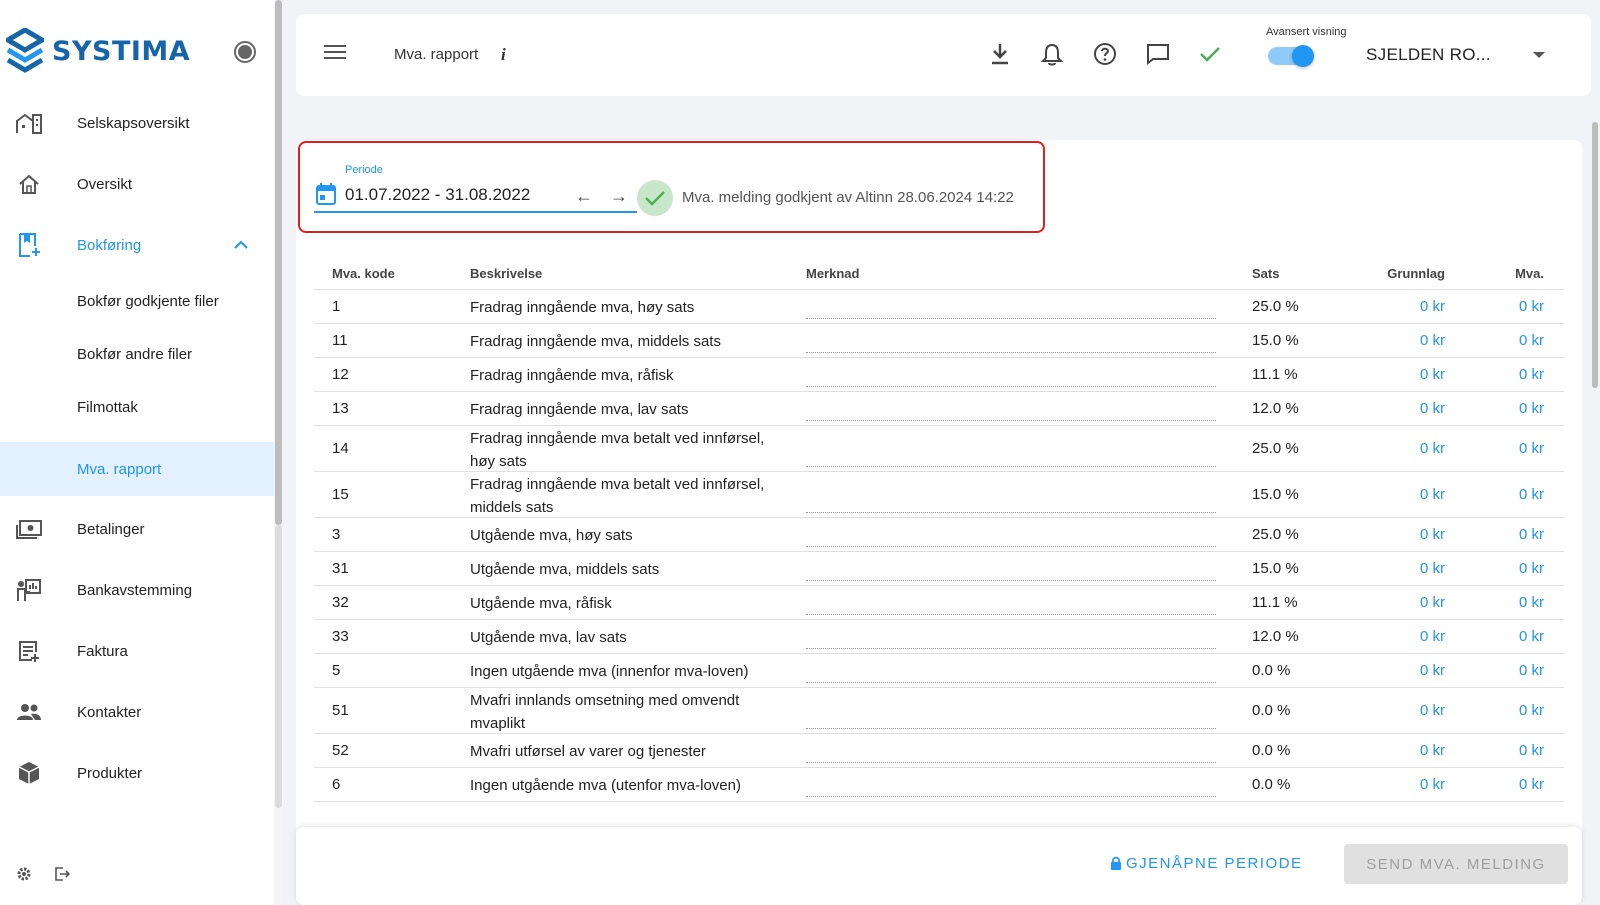 The image size is (1600, 905). I want to click on cell-rate: 15.0 %, so click(1275, 494).